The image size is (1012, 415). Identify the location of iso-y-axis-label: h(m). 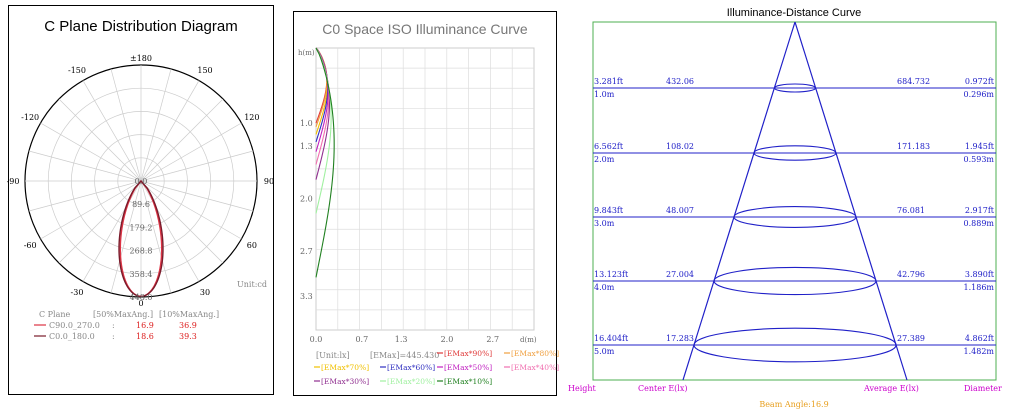
(306, 53).